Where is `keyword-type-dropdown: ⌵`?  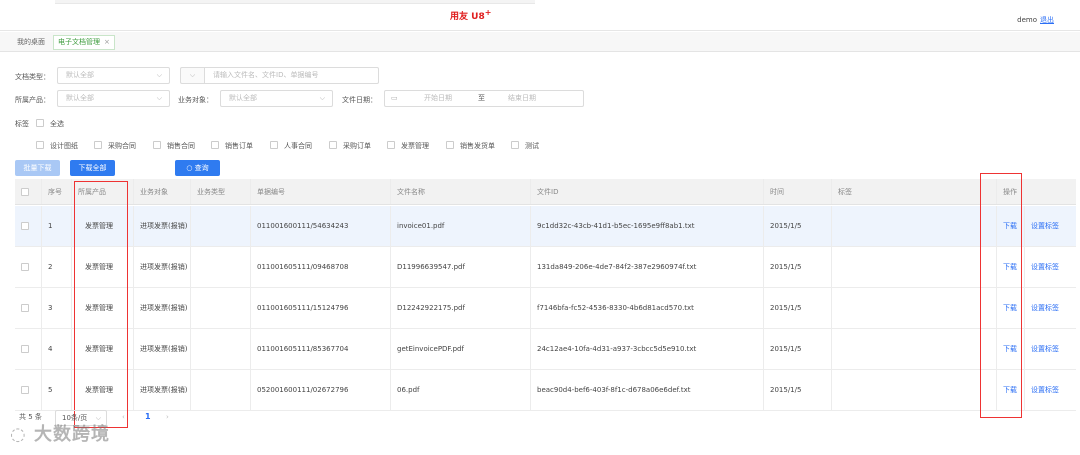
keyword-type-dropdown: ⌵ is located at coordinates (192, 75).